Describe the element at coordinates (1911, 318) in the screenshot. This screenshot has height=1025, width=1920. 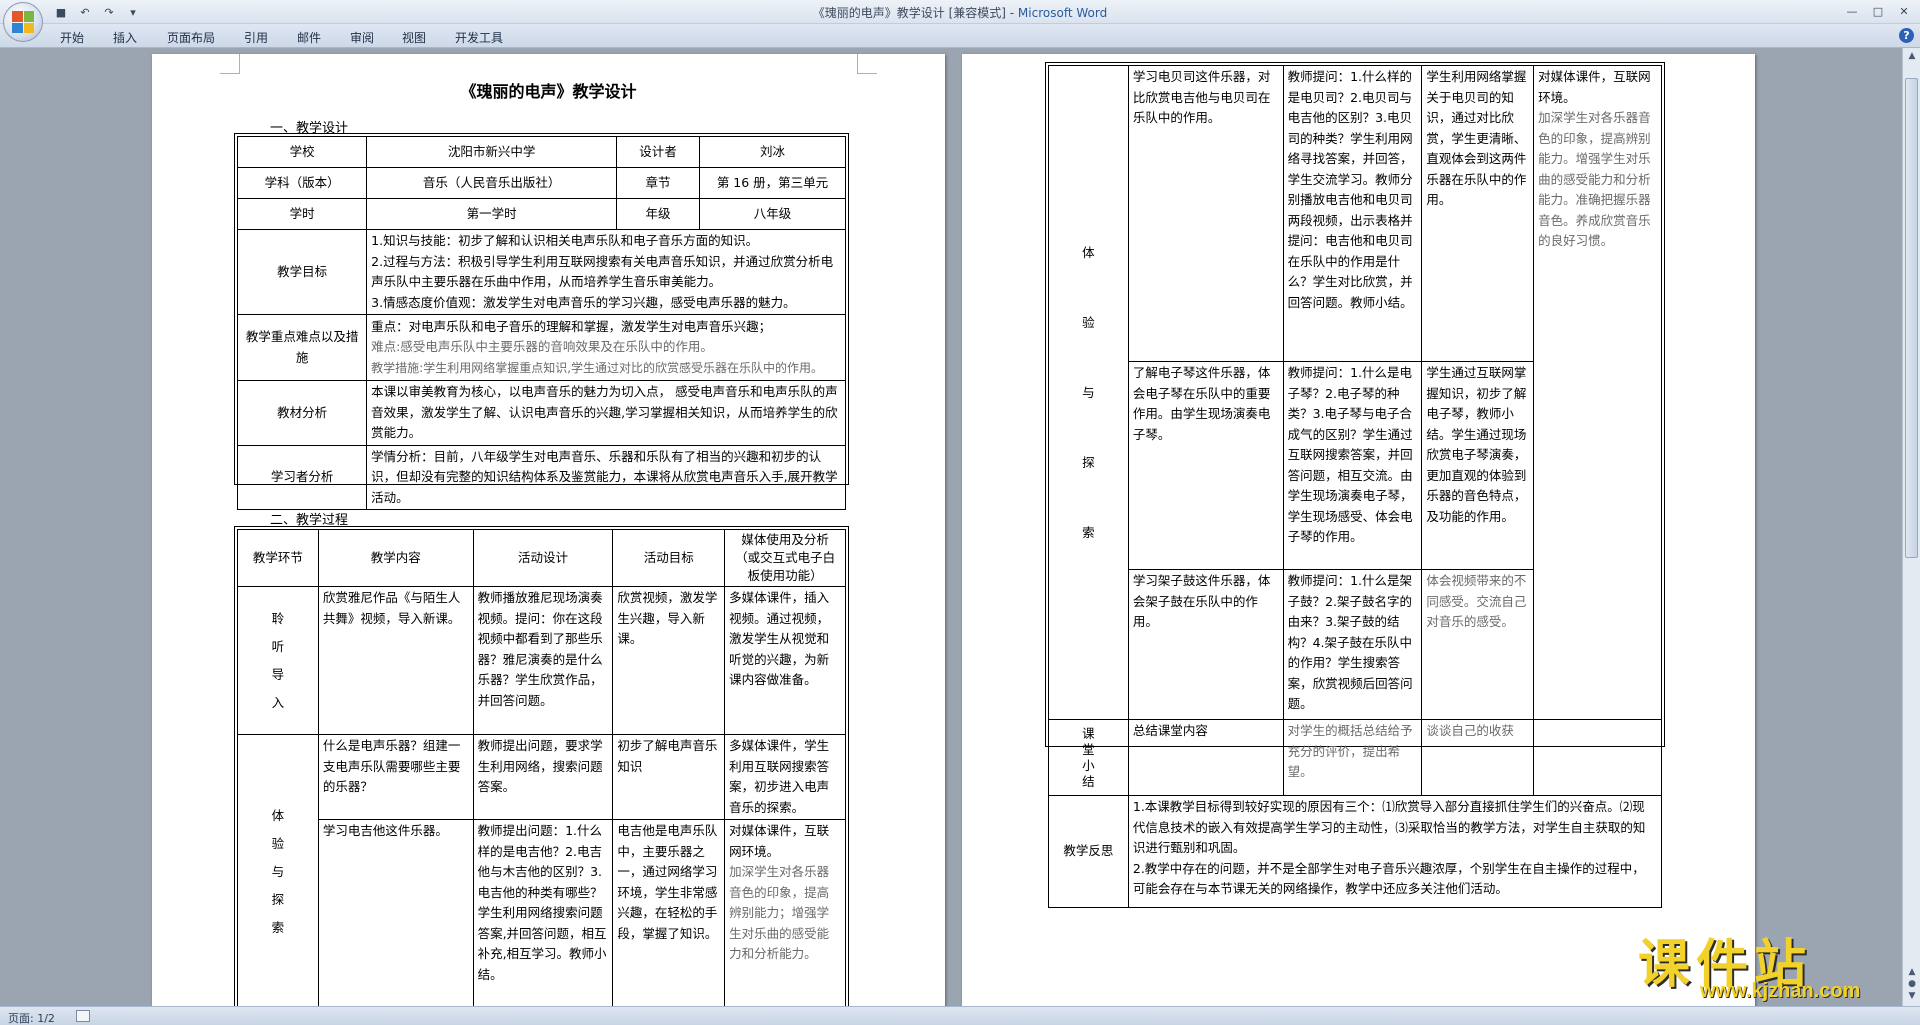
I see `scrollbar-thumb` at that location.